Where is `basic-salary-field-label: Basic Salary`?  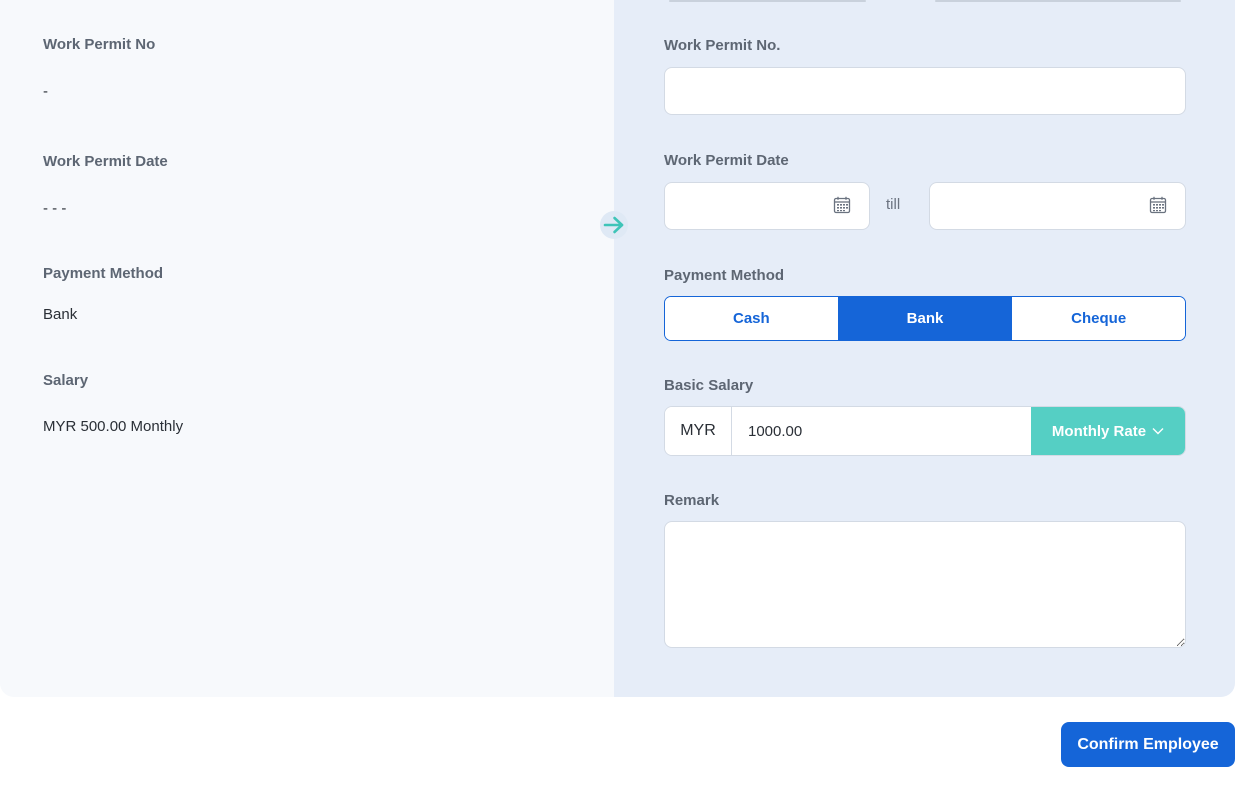
basic-salary-field-label: Basic Salary is located at coordinates (709, 385).